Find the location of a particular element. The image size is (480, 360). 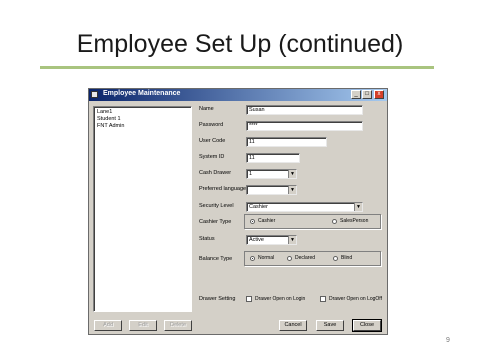

balance-type-group: Normal Declared Blind is located at coordinates (312, 258).